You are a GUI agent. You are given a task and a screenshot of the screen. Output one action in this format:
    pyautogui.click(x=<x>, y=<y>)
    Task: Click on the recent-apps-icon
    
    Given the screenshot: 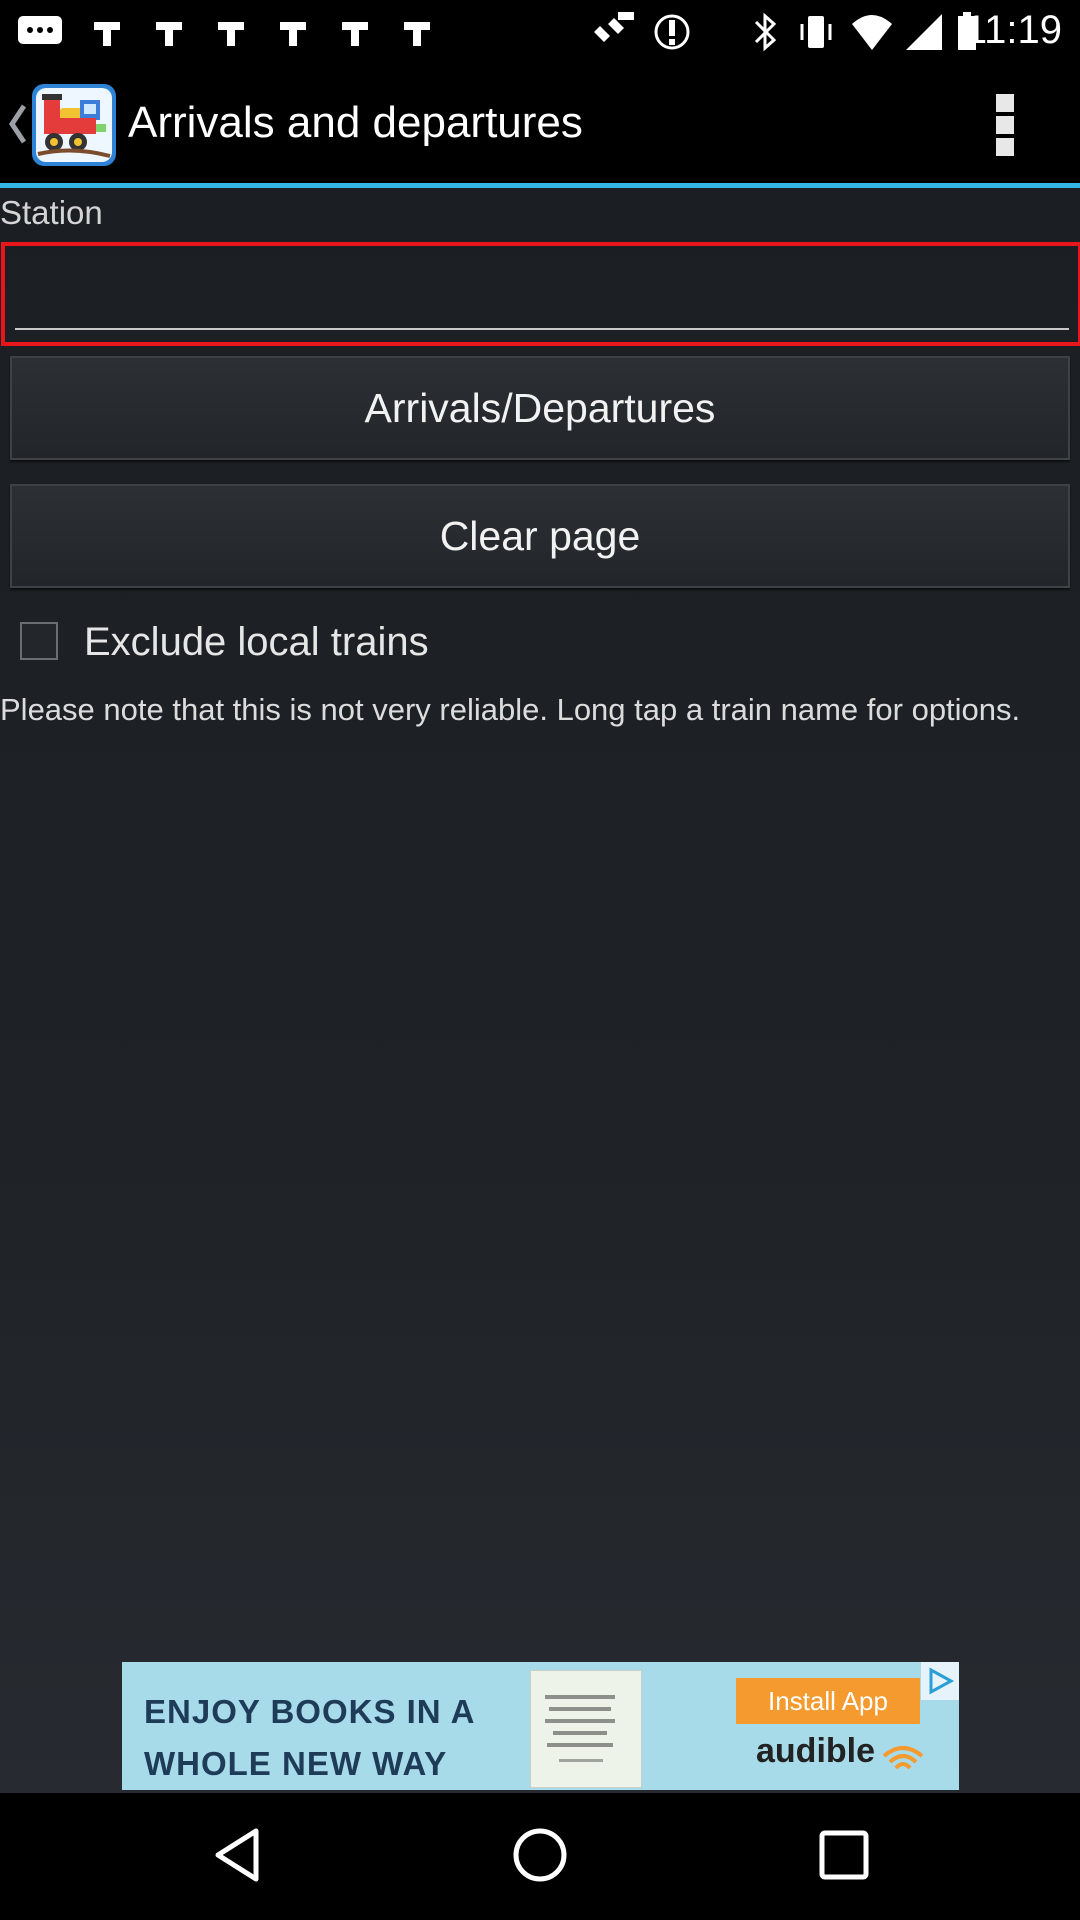 What is the action you would take?
    pyautogui.click(x=844, y=1855)
    